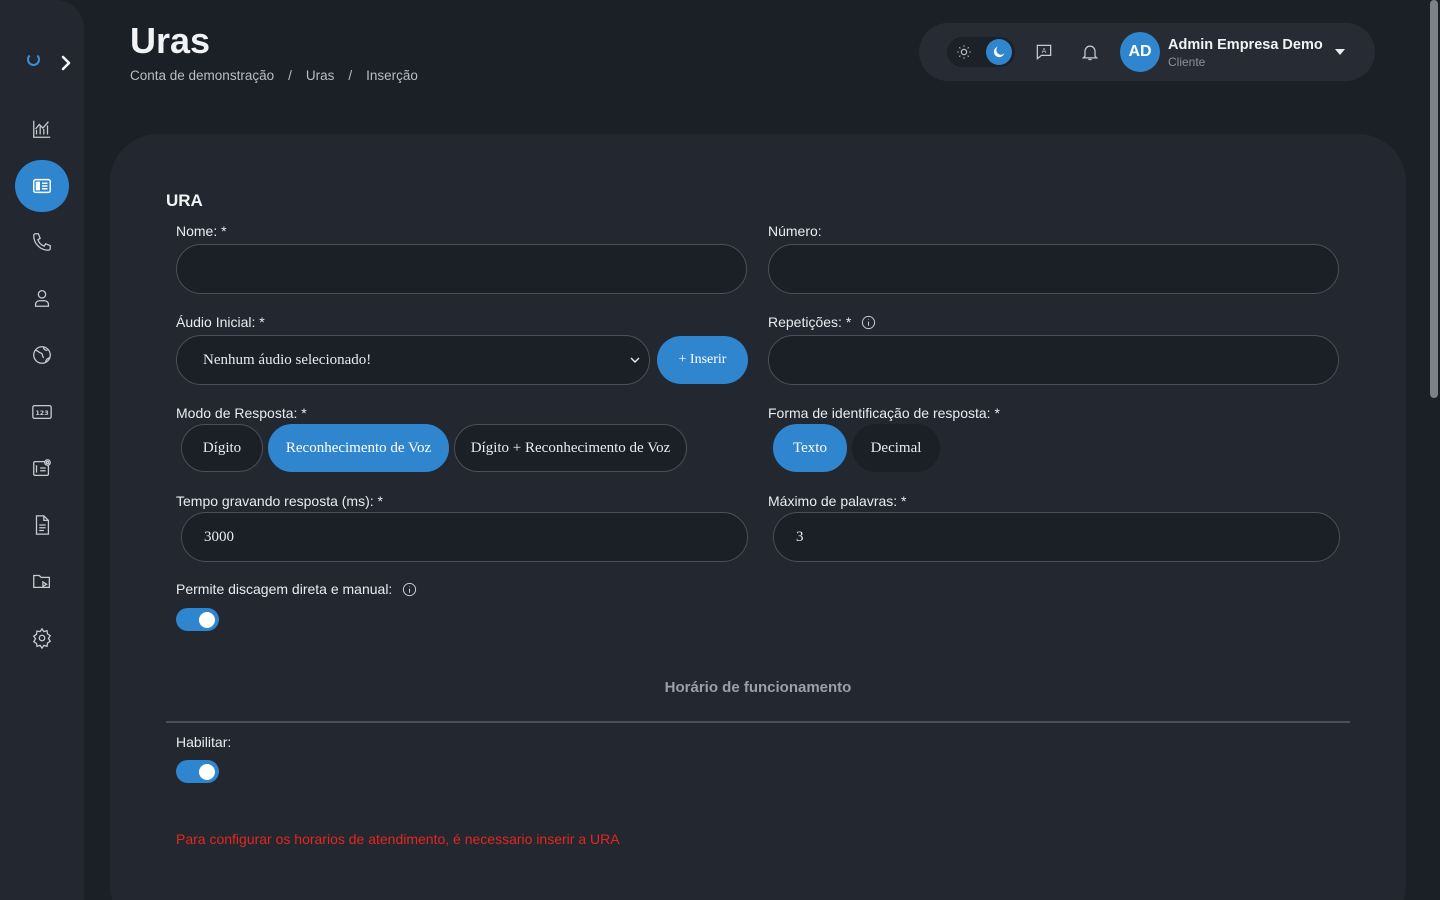 The width and height of the screenshot is (1440, 900). I want to click on nome-label: Nome: *, so click(201, 231).